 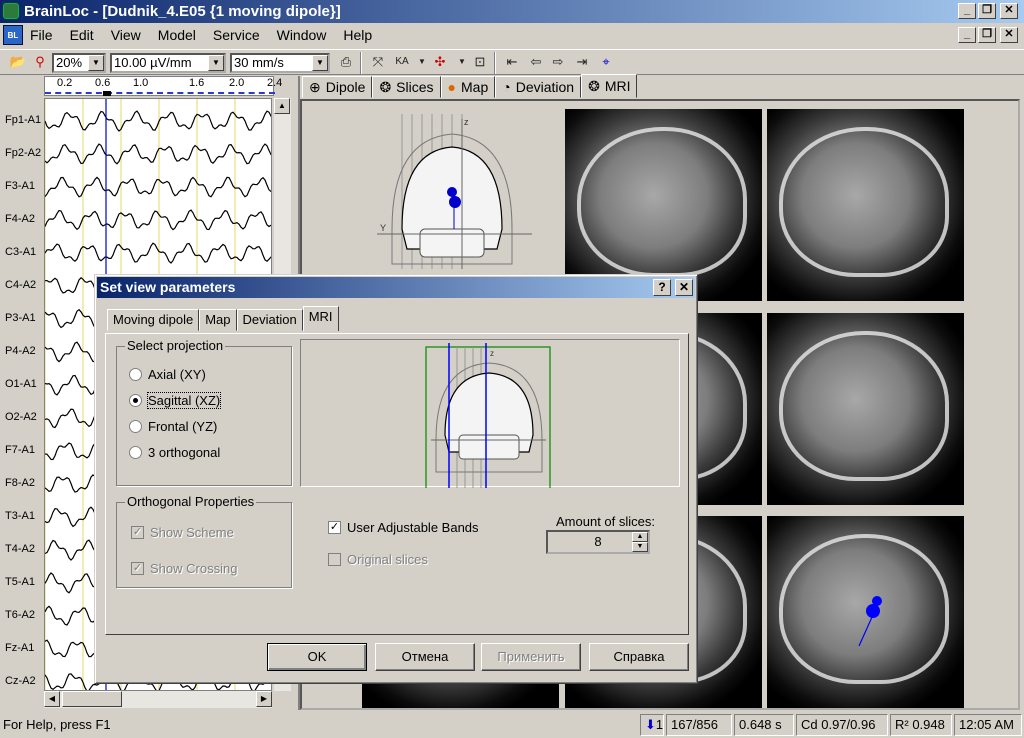 I want to click on dipole-marker-icon: ⌖, so click(x=606, y=62).